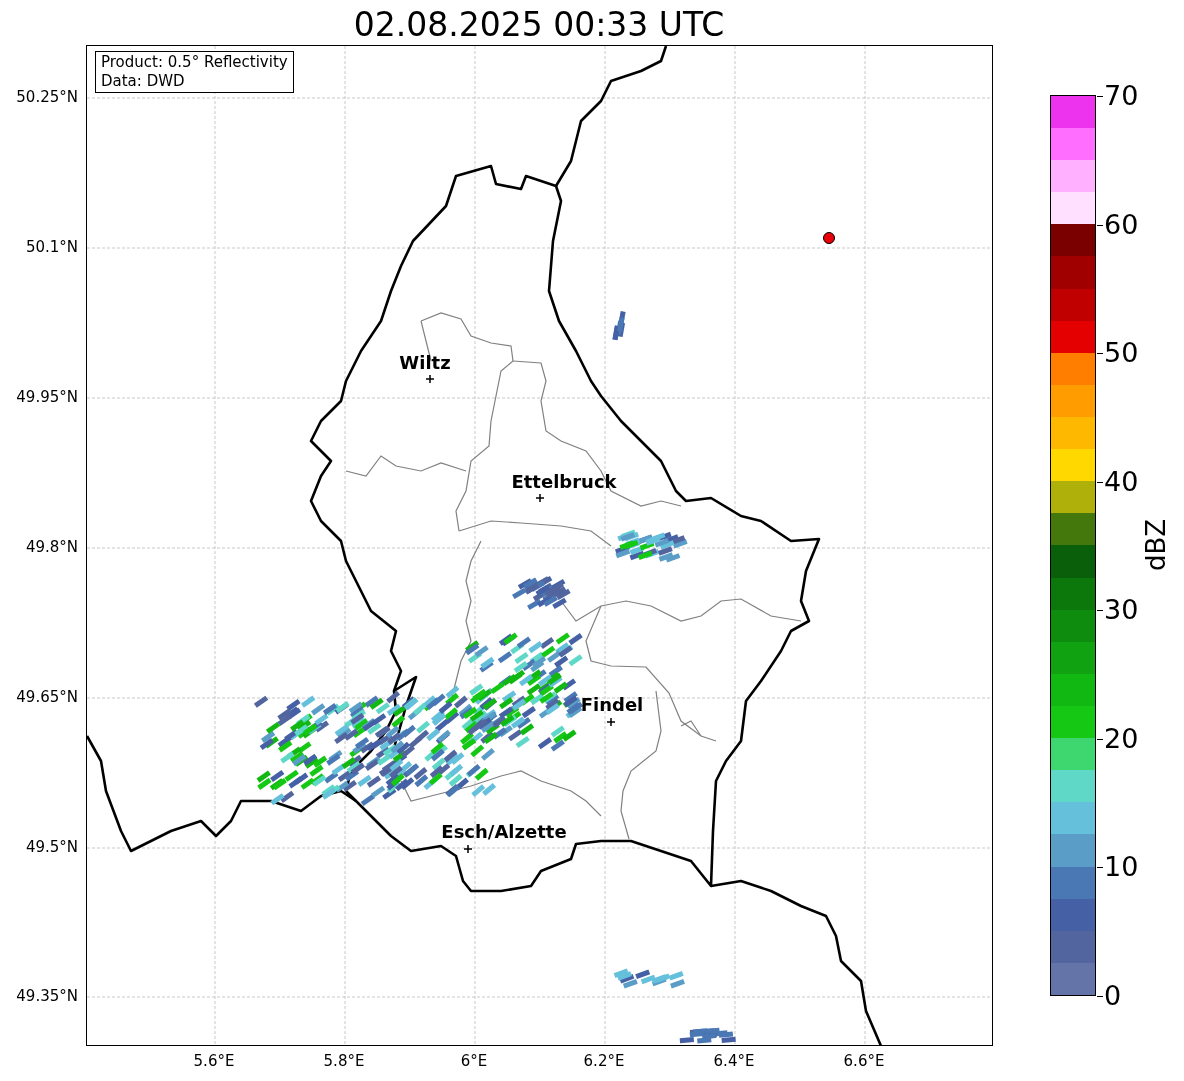 This screenshot has height=1081, width=1184. I want to click on city-label: Esch/Alzette, so click(504, 832).